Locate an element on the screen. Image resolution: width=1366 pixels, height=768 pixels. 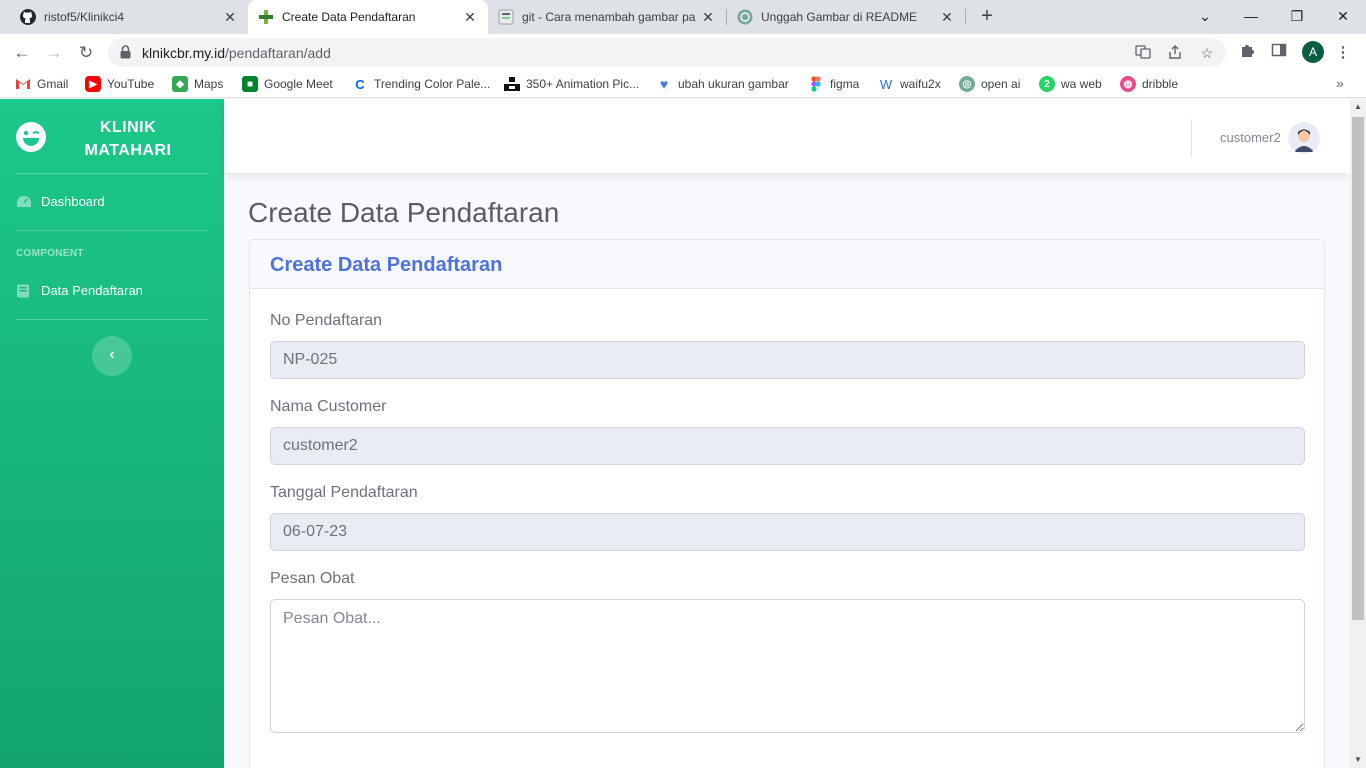
bookmark-label: figma is located at coordinates (845, 84).